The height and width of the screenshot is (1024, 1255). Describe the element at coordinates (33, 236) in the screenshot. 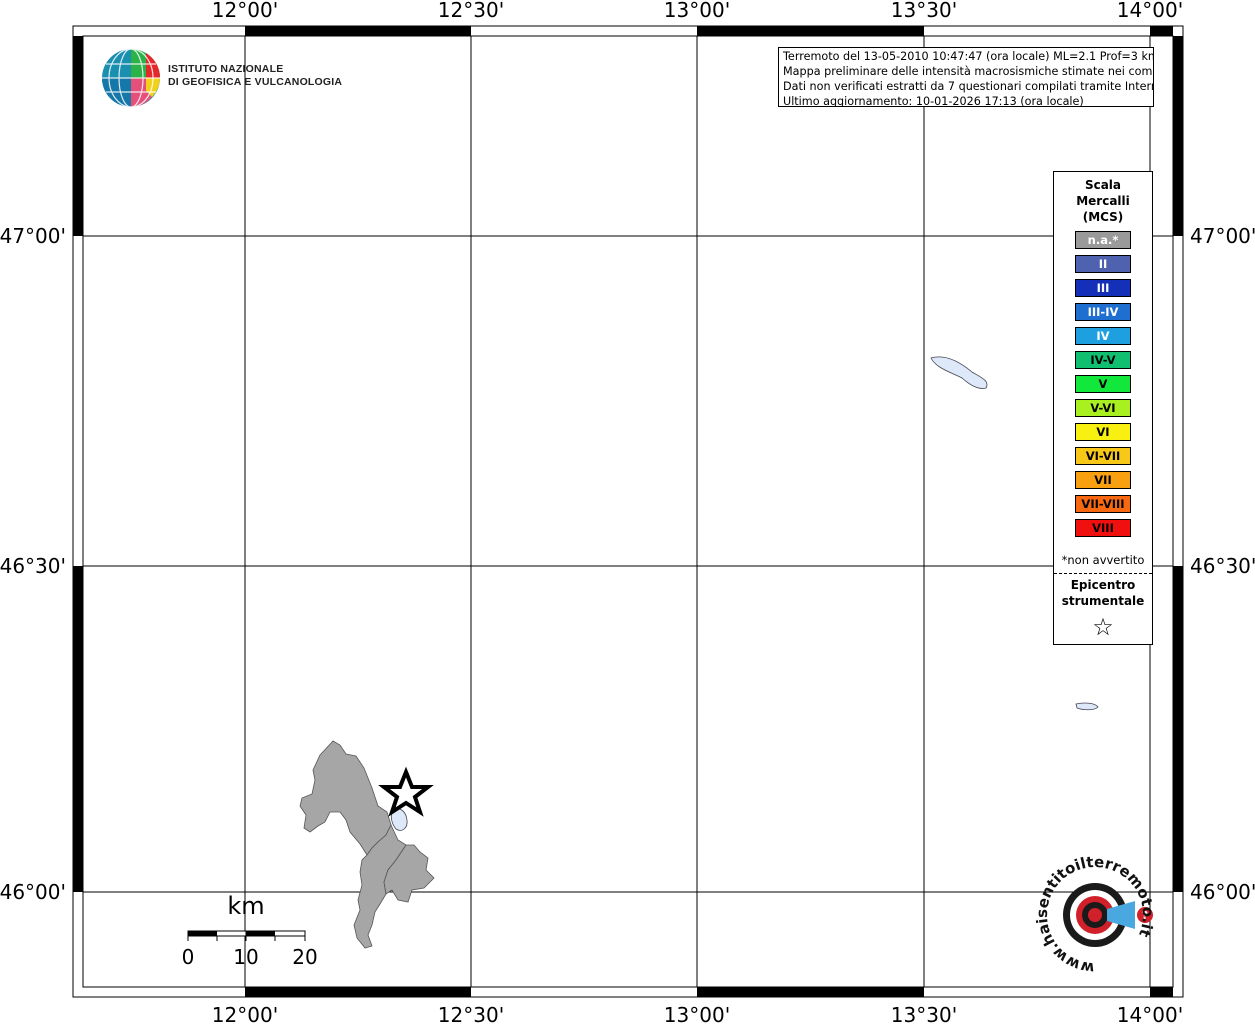

I see `left-lat-label: 47°00'` at that location.